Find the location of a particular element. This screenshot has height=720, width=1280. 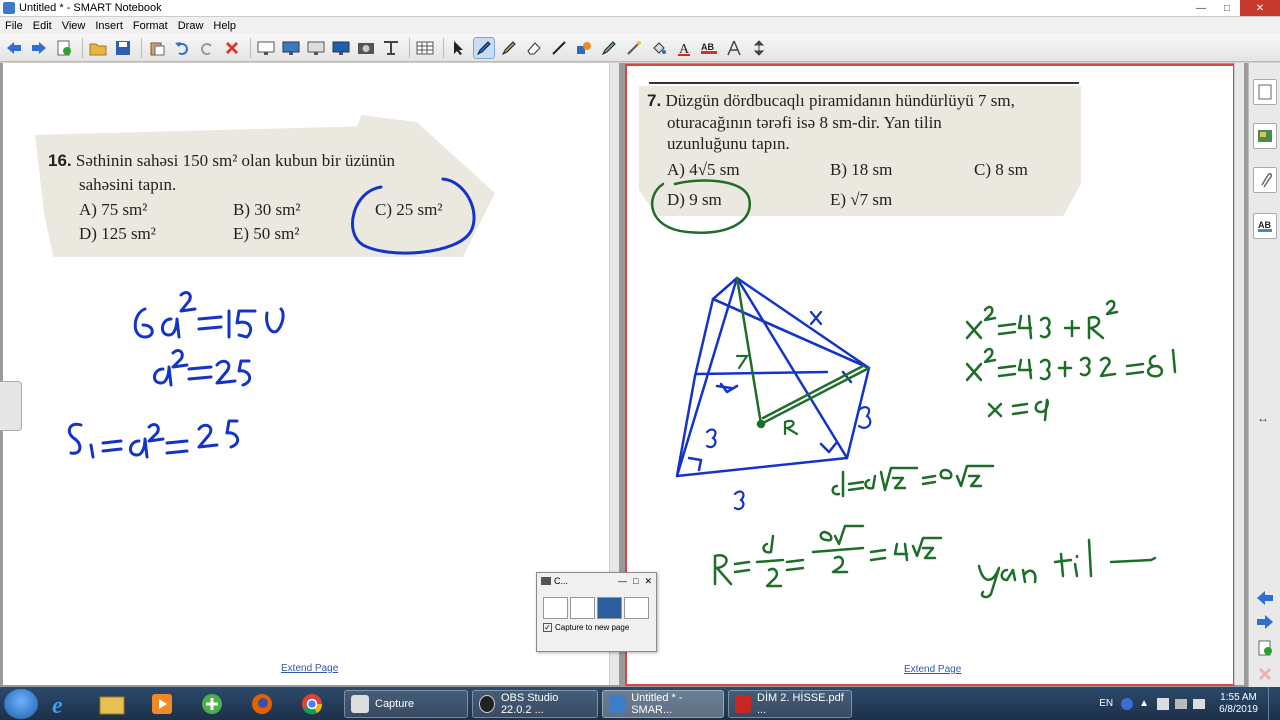

capture-close-button: ✕ is located at coordinates (648, 581).